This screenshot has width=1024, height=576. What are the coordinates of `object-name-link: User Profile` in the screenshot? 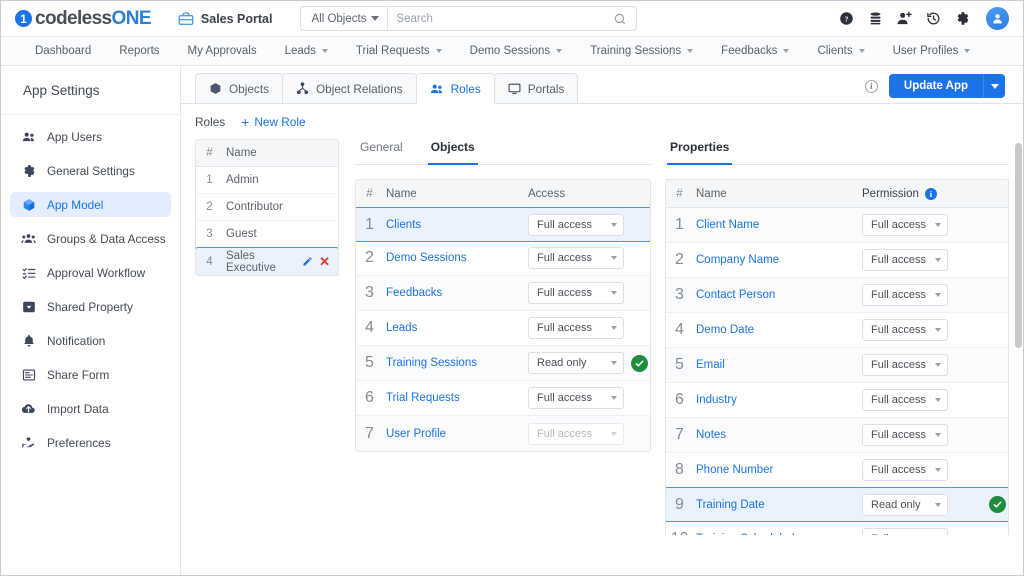 It's located at (455, 434).